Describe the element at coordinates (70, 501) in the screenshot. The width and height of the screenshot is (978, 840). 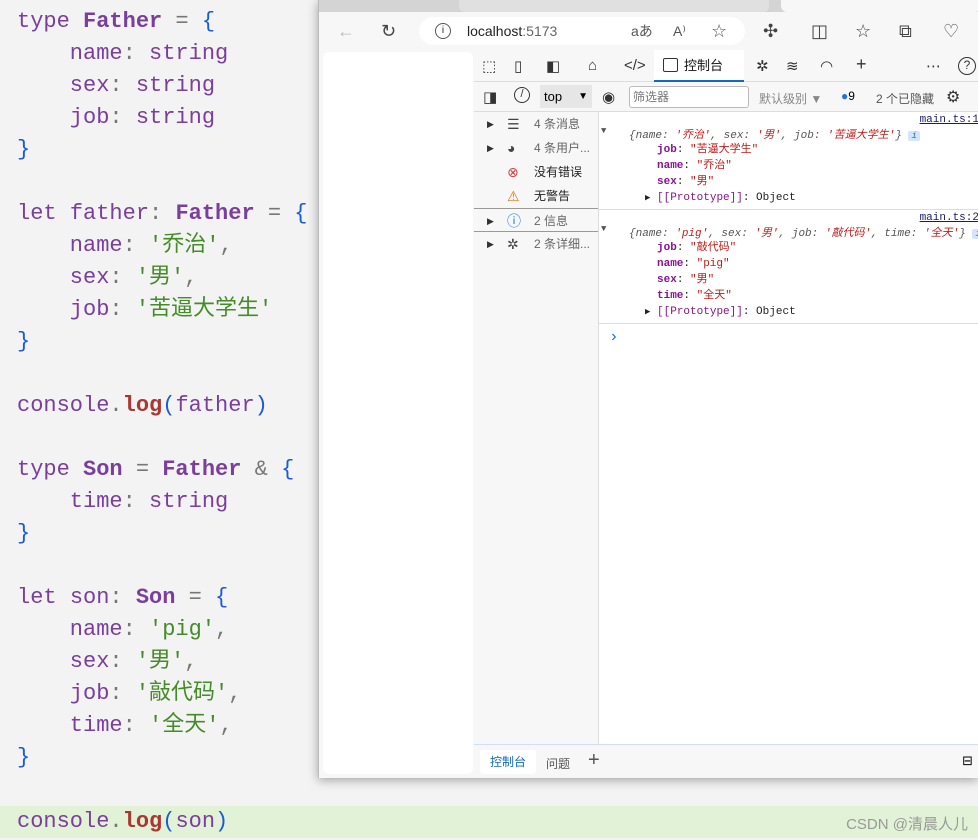
I see `code-token: time` at that location.